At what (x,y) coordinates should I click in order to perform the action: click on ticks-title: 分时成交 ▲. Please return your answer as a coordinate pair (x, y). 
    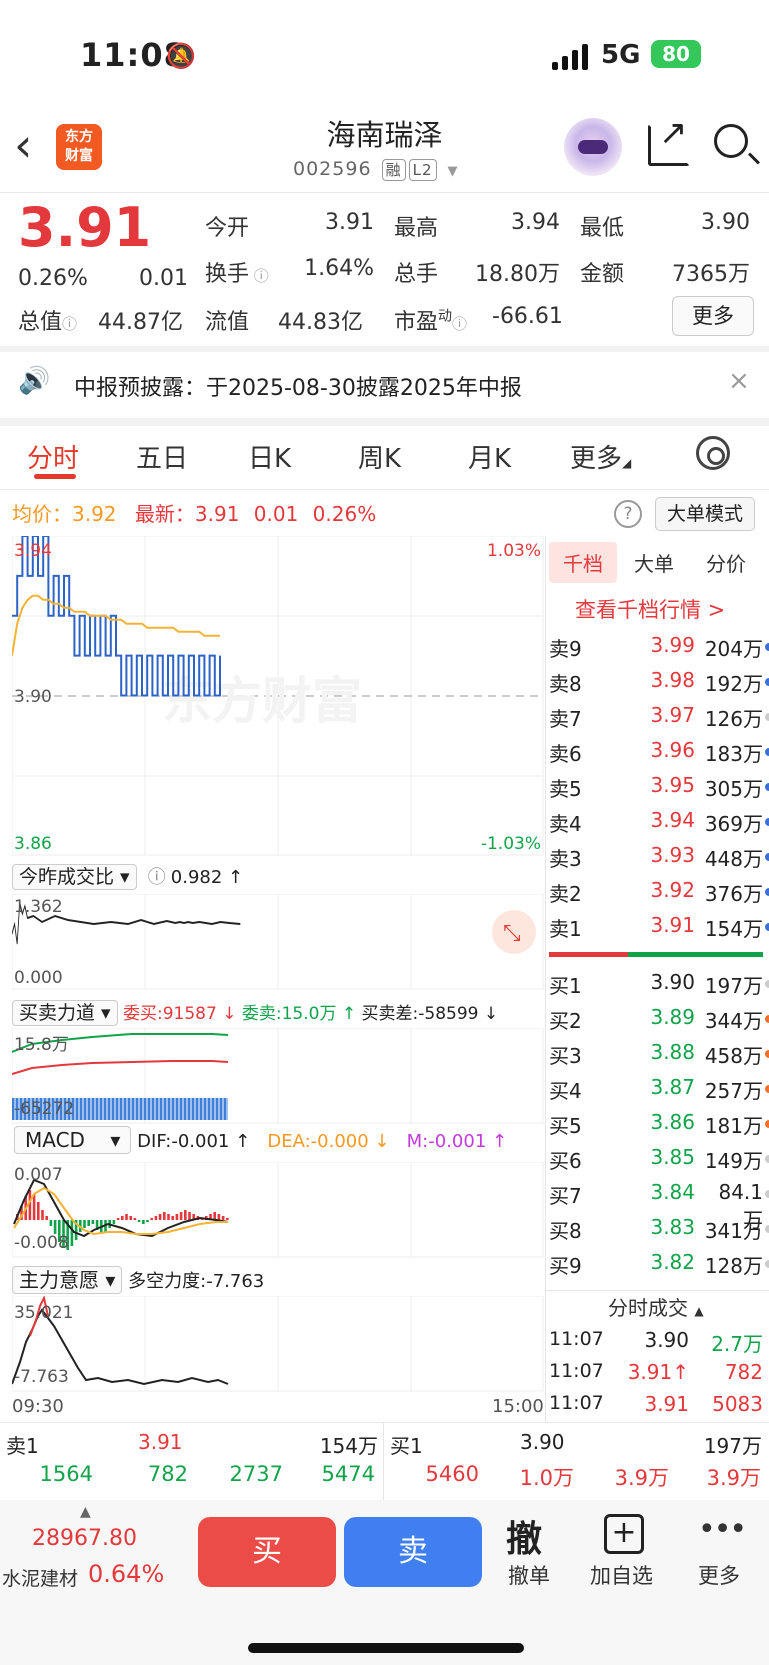
    Looking at the image, I should click on (656, 1306).